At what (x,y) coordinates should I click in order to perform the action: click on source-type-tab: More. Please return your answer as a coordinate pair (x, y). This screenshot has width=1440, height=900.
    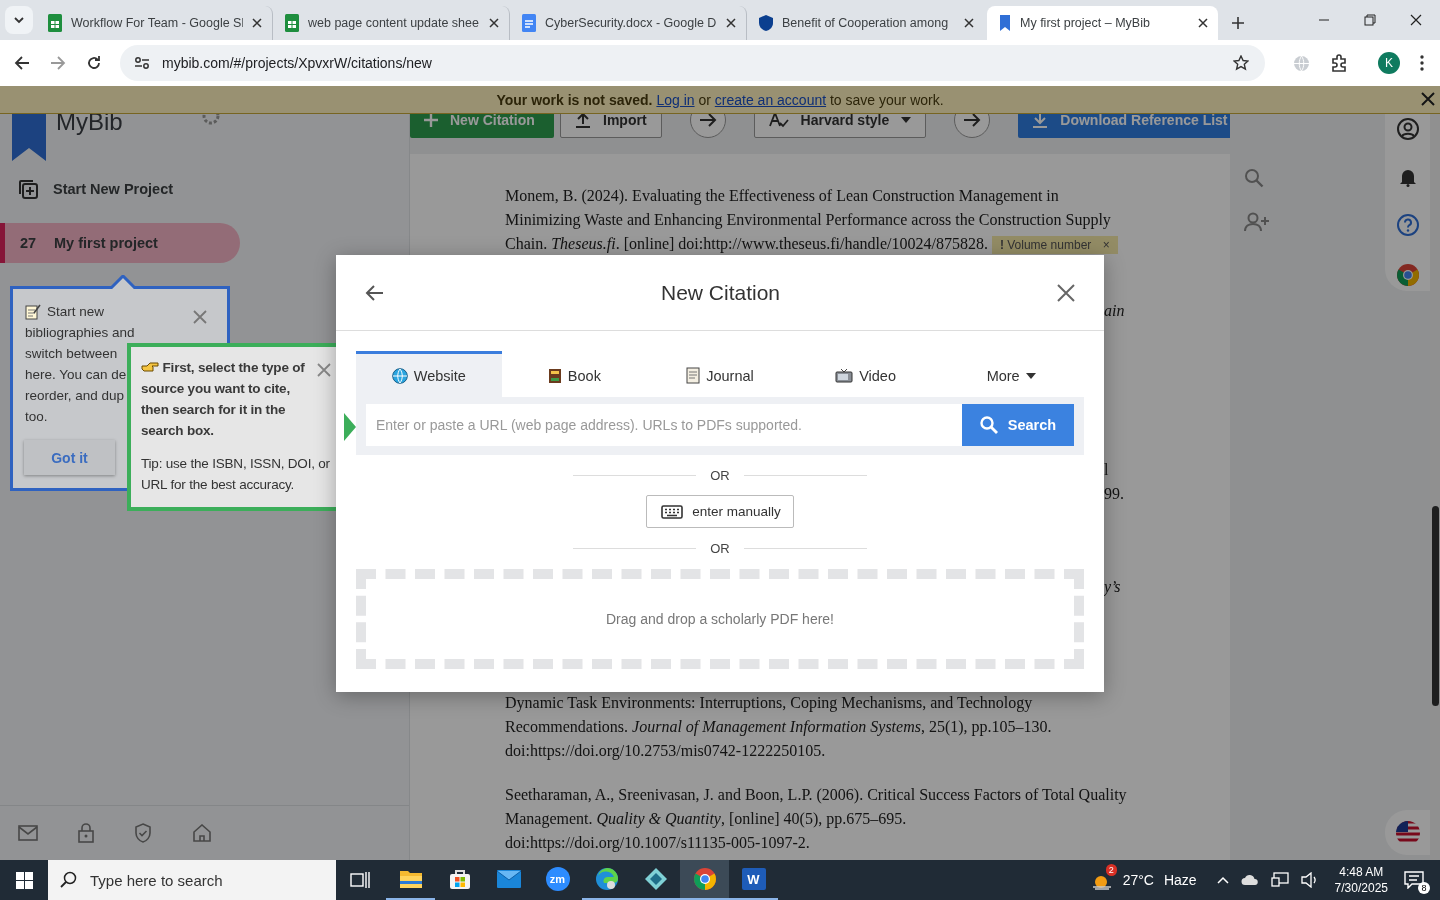
    Looking at the image, I should click on (1011, 374).